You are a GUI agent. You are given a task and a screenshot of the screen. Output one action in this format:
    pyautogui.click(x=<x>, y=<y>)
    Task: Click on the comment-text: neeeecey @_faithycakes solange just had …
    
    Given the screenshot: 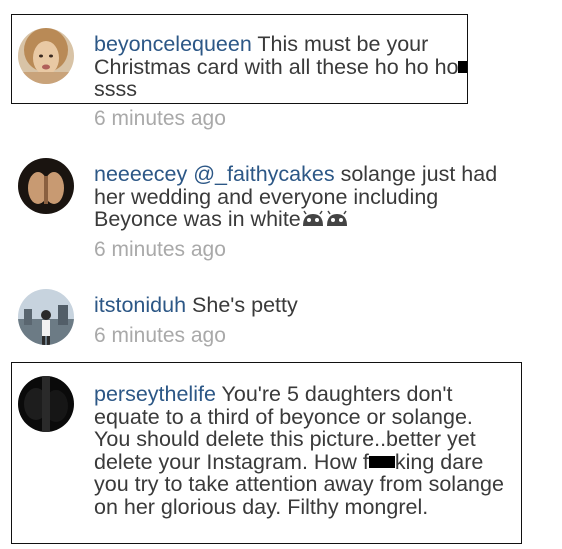 What is the action you would take?
    pyautogui.click(x=309, y=198)
    